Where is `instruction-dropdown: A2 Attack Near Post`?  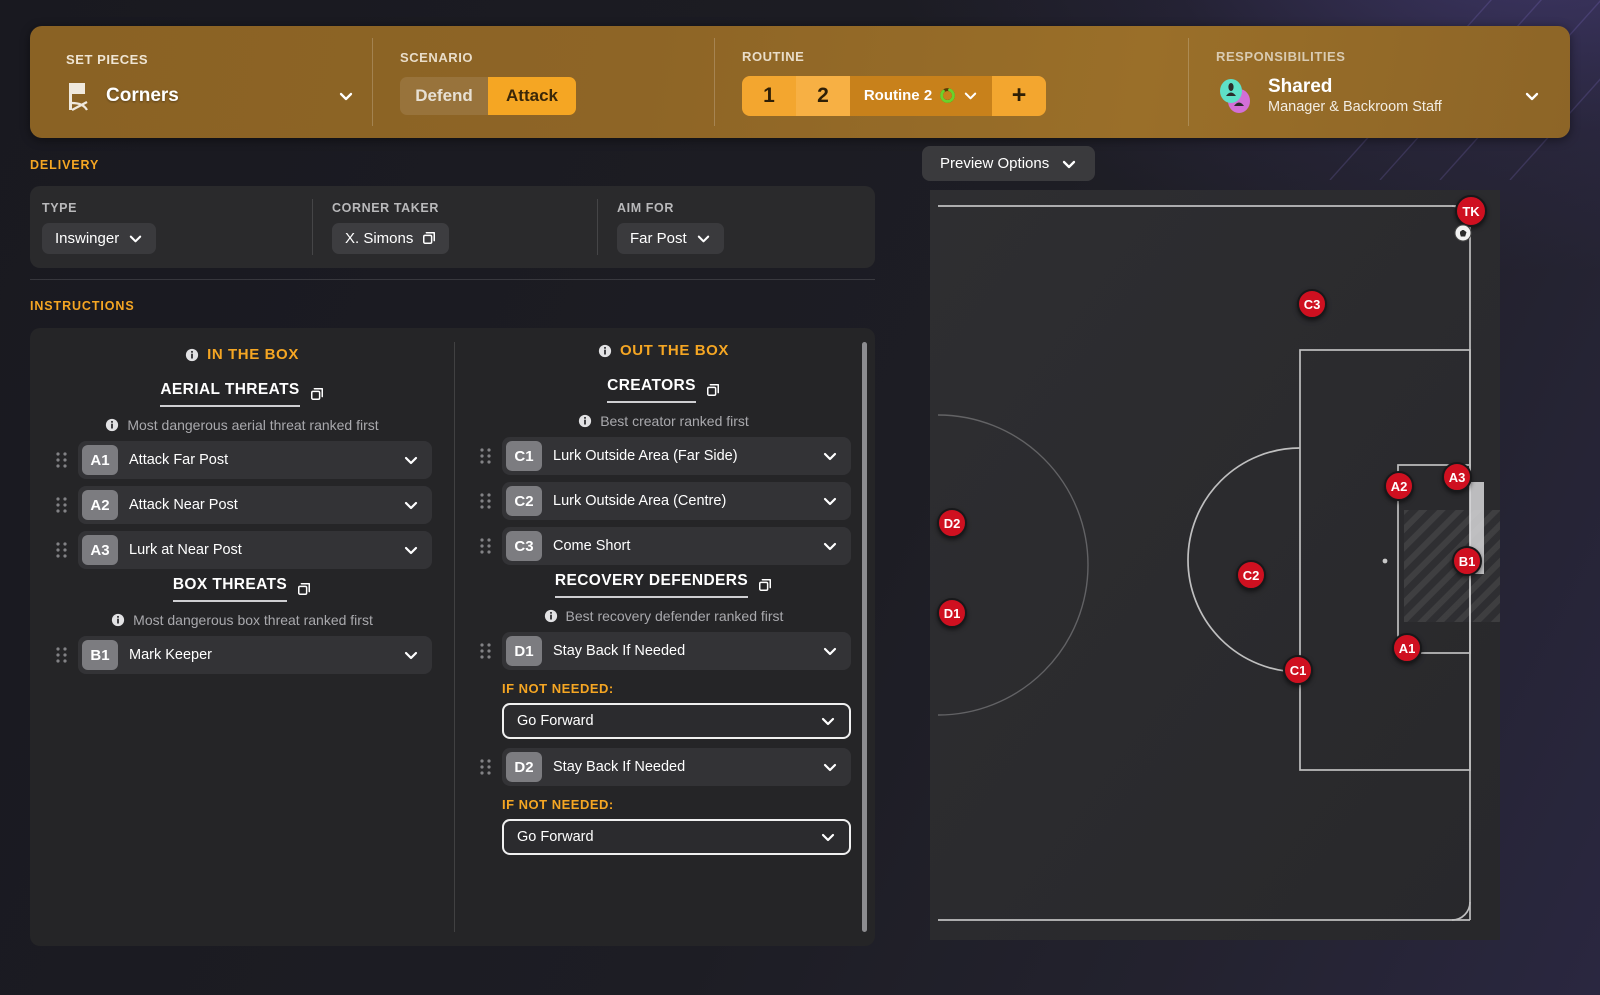 instruction-dropdown: A2 Attack Near Post is located at coordinates (255, 505).